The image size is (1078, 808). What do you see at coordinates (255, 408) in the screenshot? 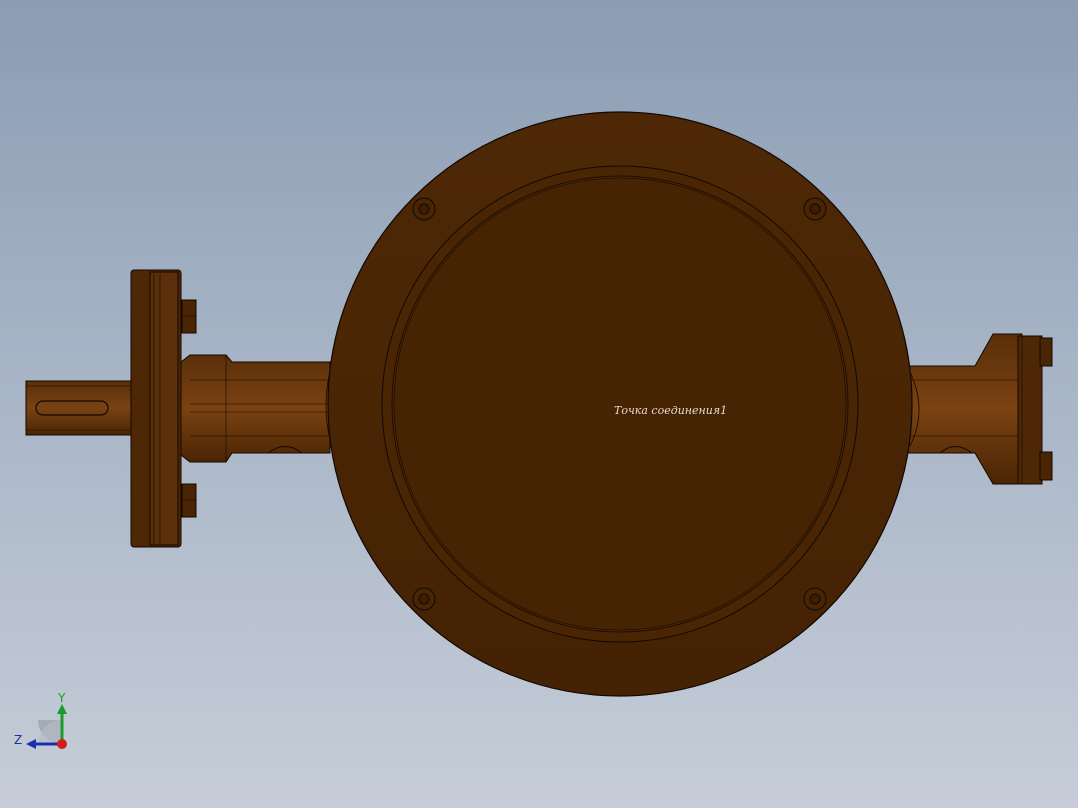
I see `left-neck` at bounding box center [255, 408].